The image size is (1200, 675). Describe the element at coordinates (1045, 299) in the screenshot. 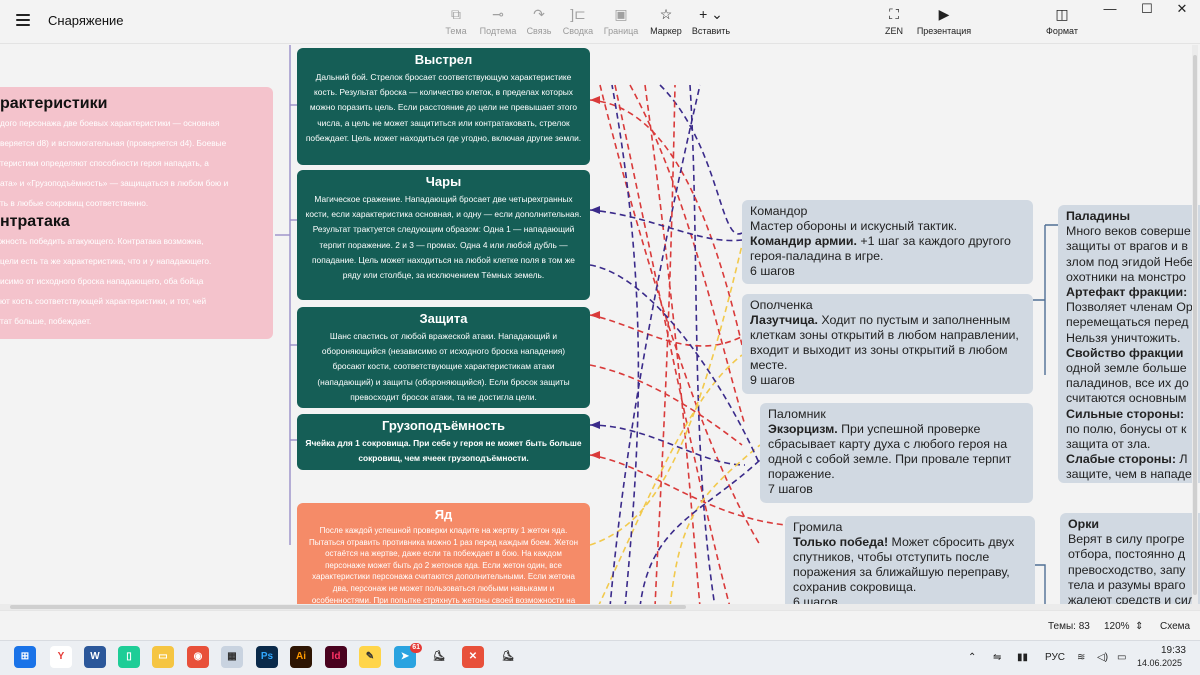

I see `tree-connector` at that location.